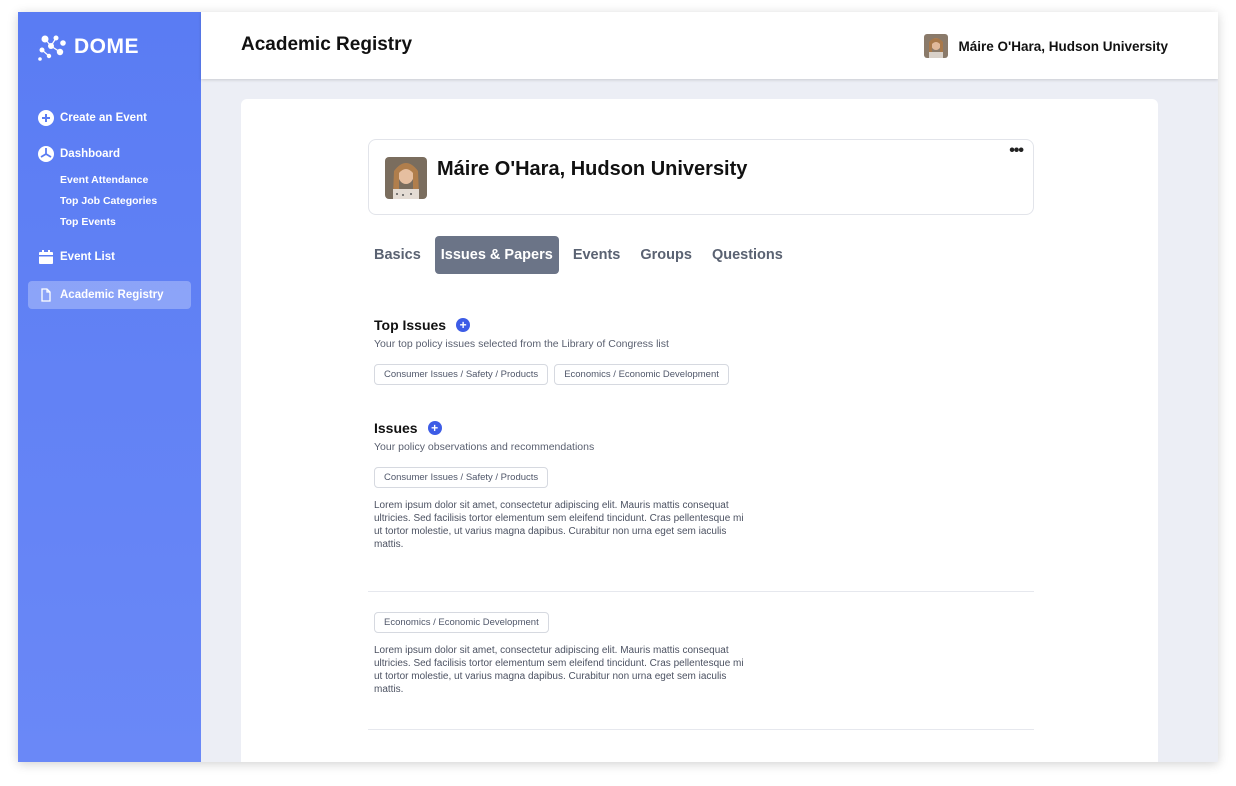 This screenshot has height=786, width=1236. What do you see at coordinates (327, 44) in the screenshot?
I see `page-title: Academic Registry` at bounding box center [327, 44].